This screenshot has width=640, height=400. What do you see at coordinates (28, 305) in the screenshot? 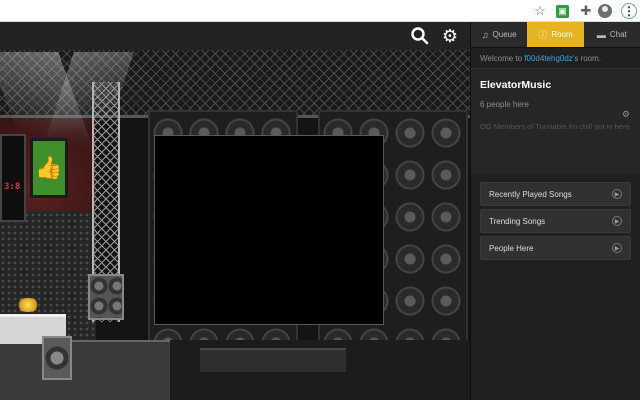
I see `turntable-light` at bounding box center [28, 305].